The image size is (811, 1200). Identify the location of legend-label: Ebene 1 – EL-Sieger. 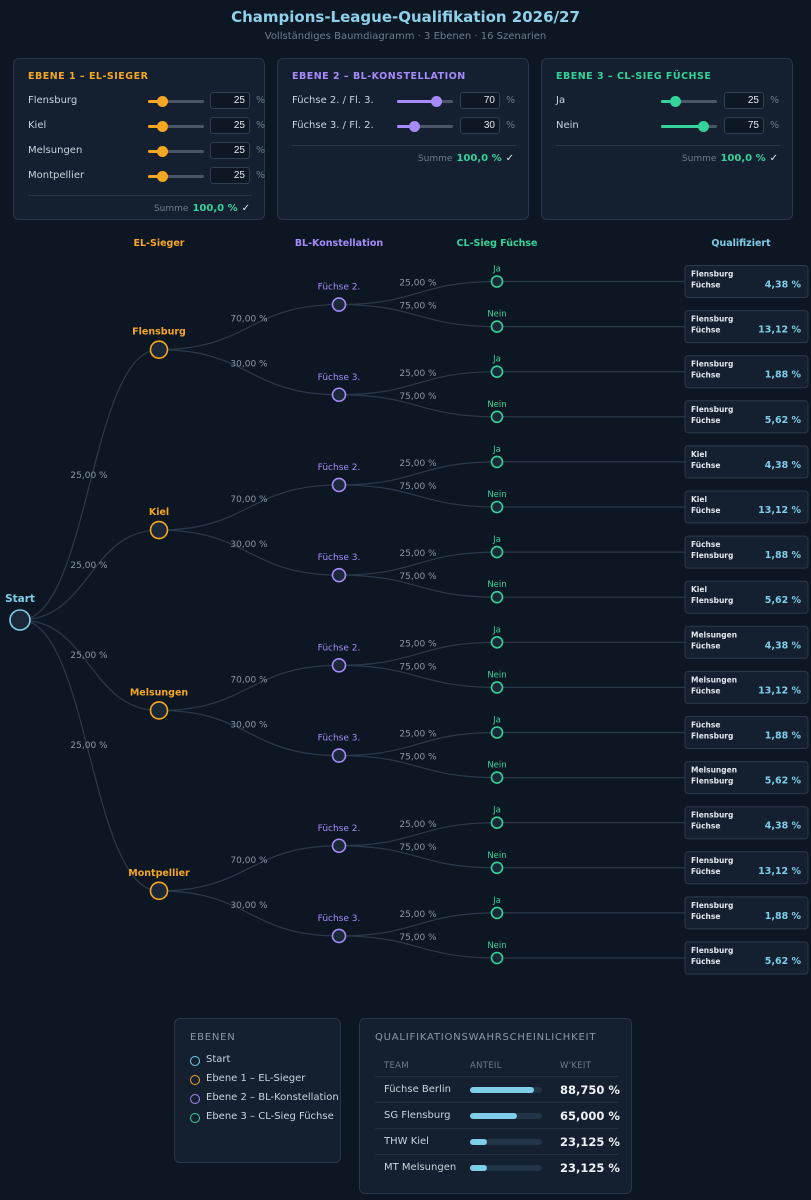
(256, 1078).